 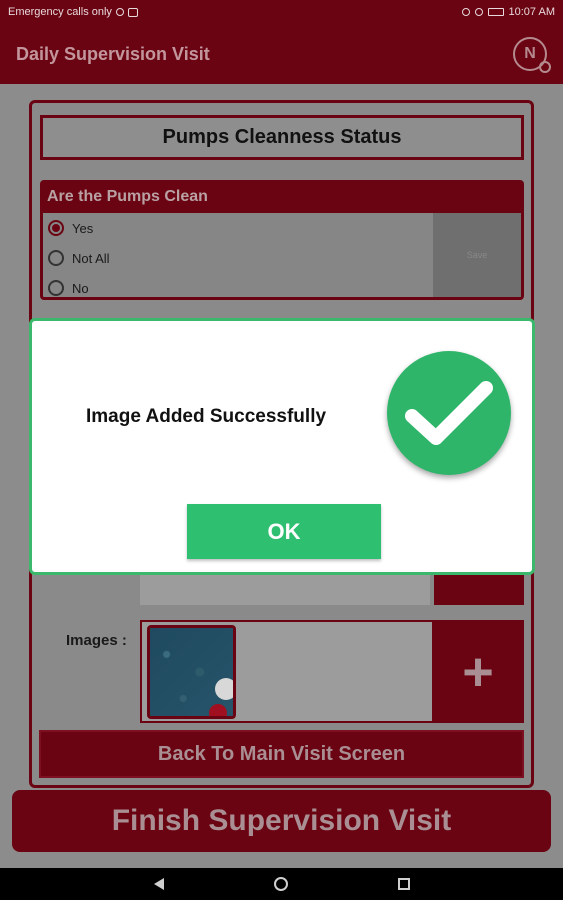 I want to click on logo-letter: N, so click(x=530, y=53).